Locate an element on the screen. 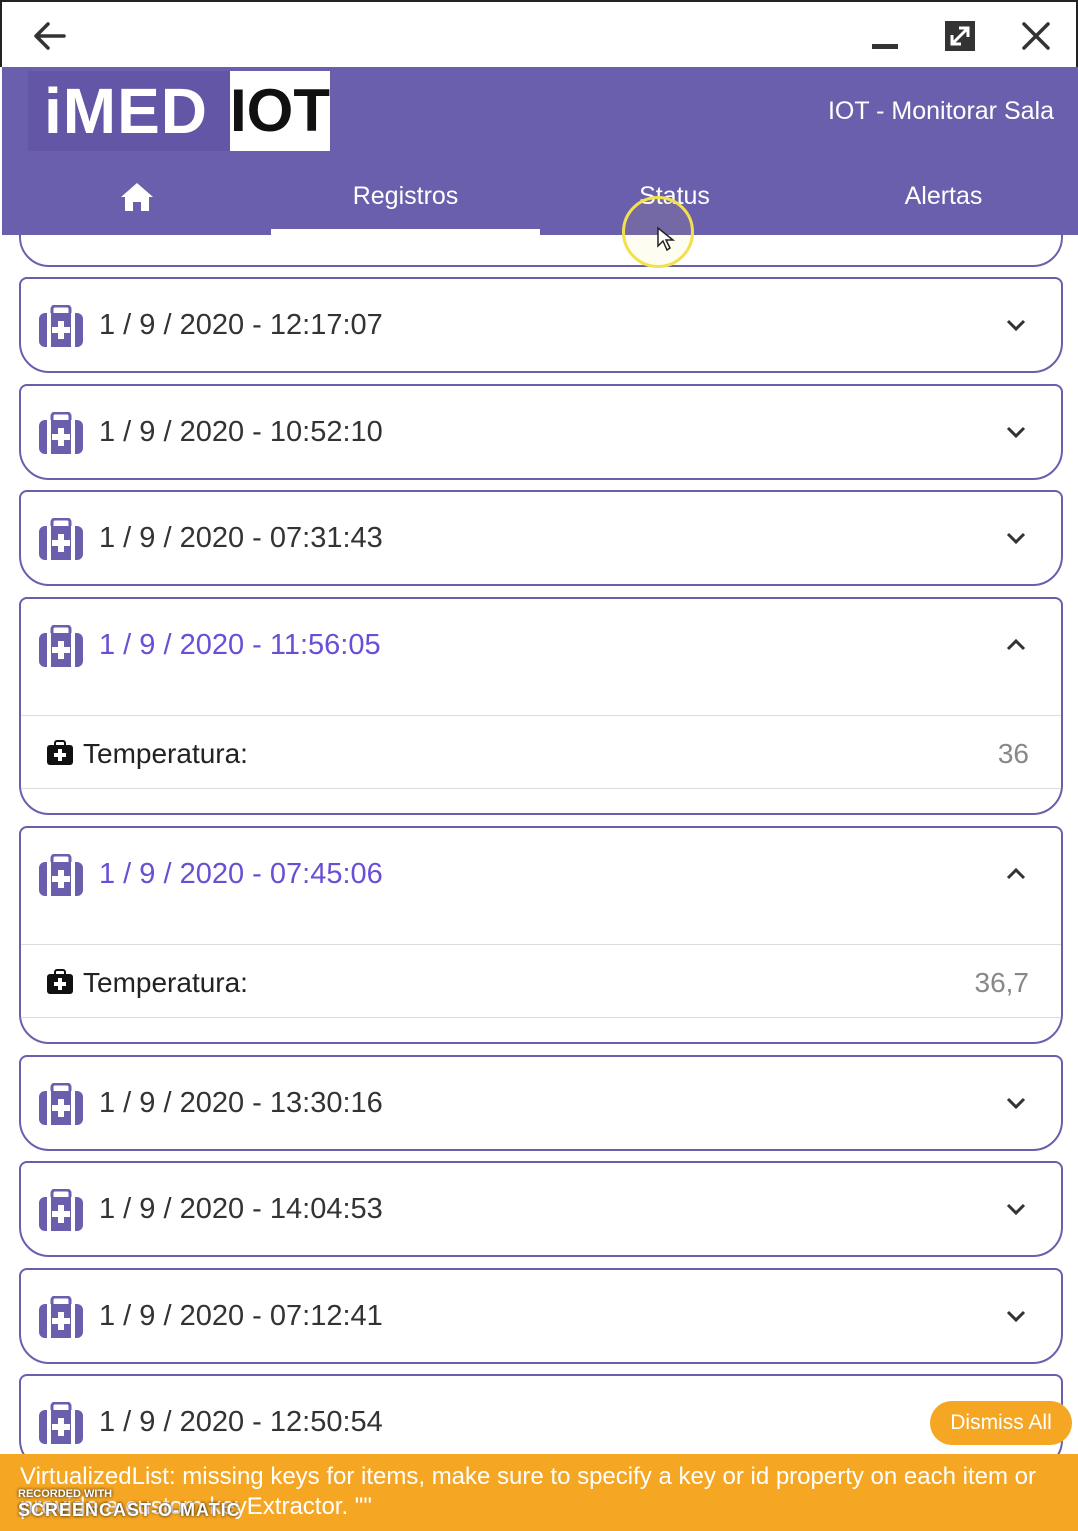 Image resolution: width=1078 pixels, height=1531 pixels. record-header: 1 / 9 / 2020 - 12:17:07 is located at coordinates (541, 327).